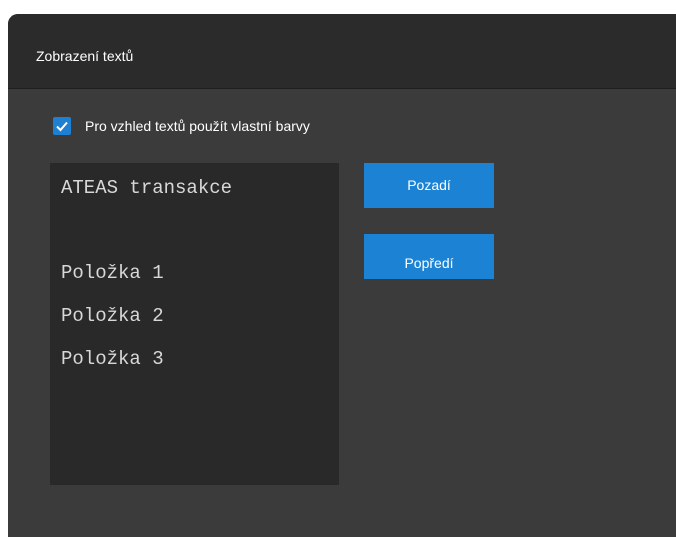 The image size is (676, 537). What do you see at coordinates (112, 273) in the screenshot?
I see `preview-item-line: Položka 1` at bounding box center [112, 273].